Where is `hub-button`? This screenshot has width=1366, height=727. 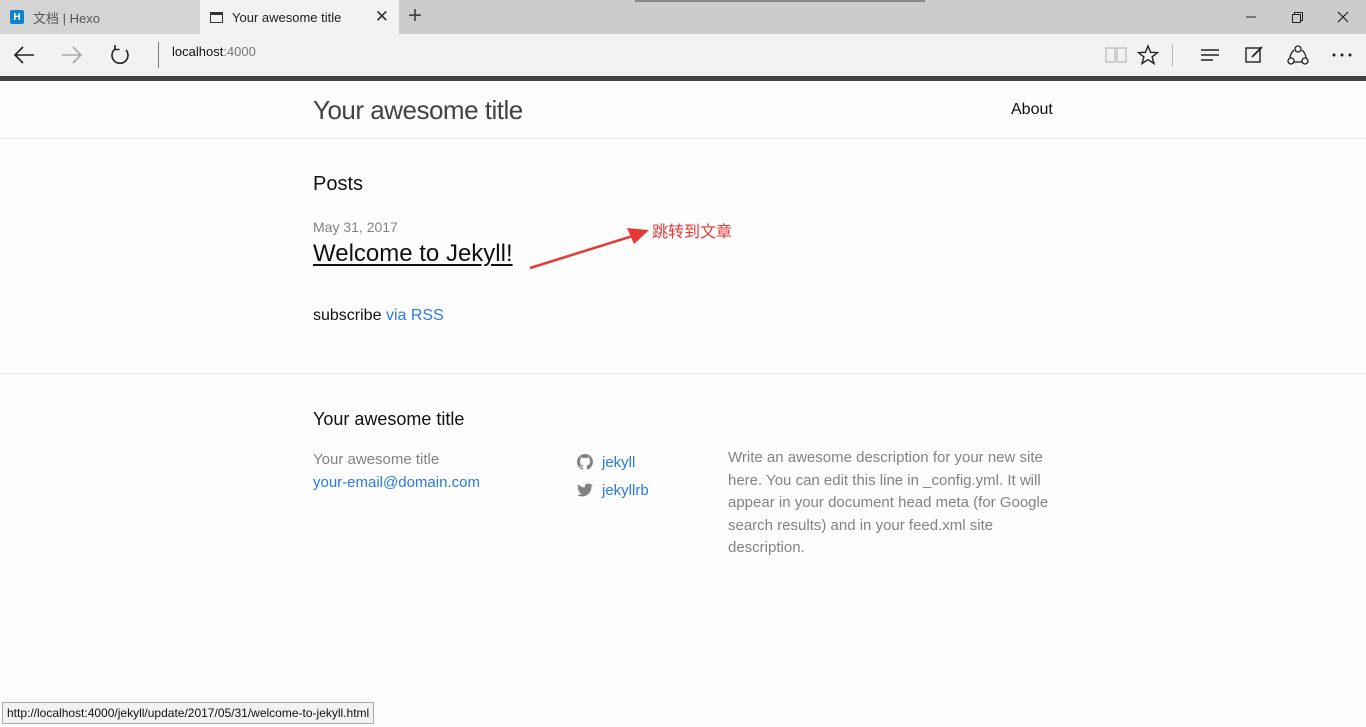
hub-button is located at coordinates (1210, 55).